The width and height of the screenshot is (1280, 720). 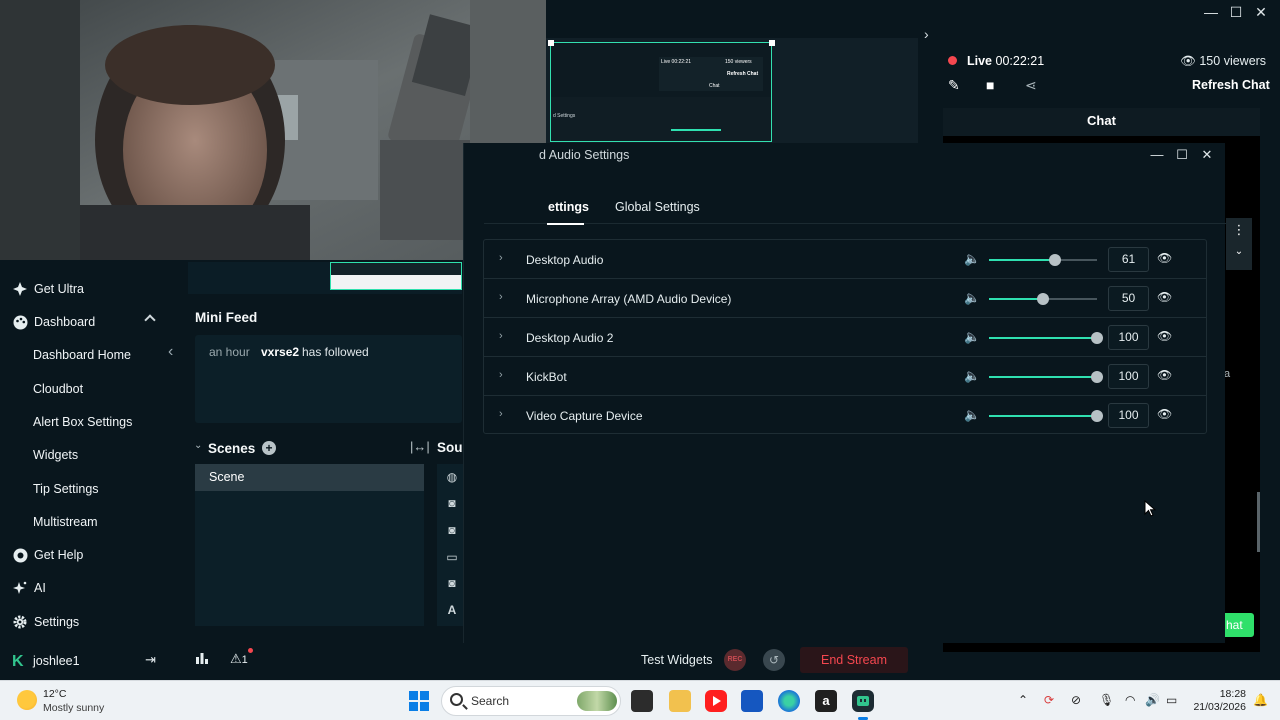 What do you see at coordinates (1031, 85) in the screenshot?
I see `share-icon: ⋖` at bounding box center [1031, 85].